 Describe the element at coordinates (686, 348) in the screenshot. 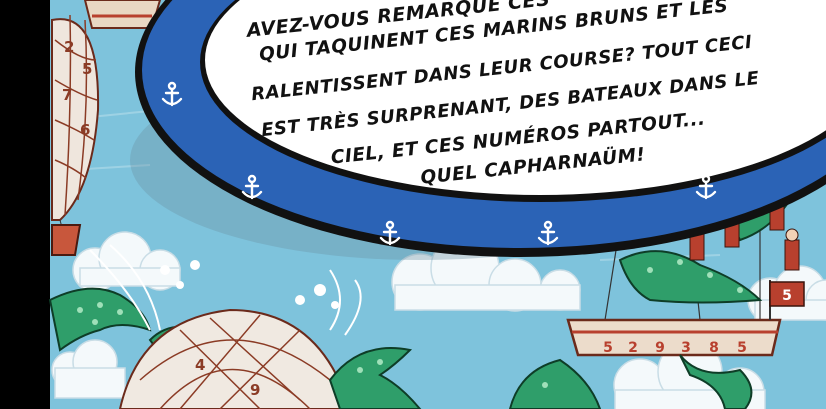

I see `boat-number-4: 3` at that location.